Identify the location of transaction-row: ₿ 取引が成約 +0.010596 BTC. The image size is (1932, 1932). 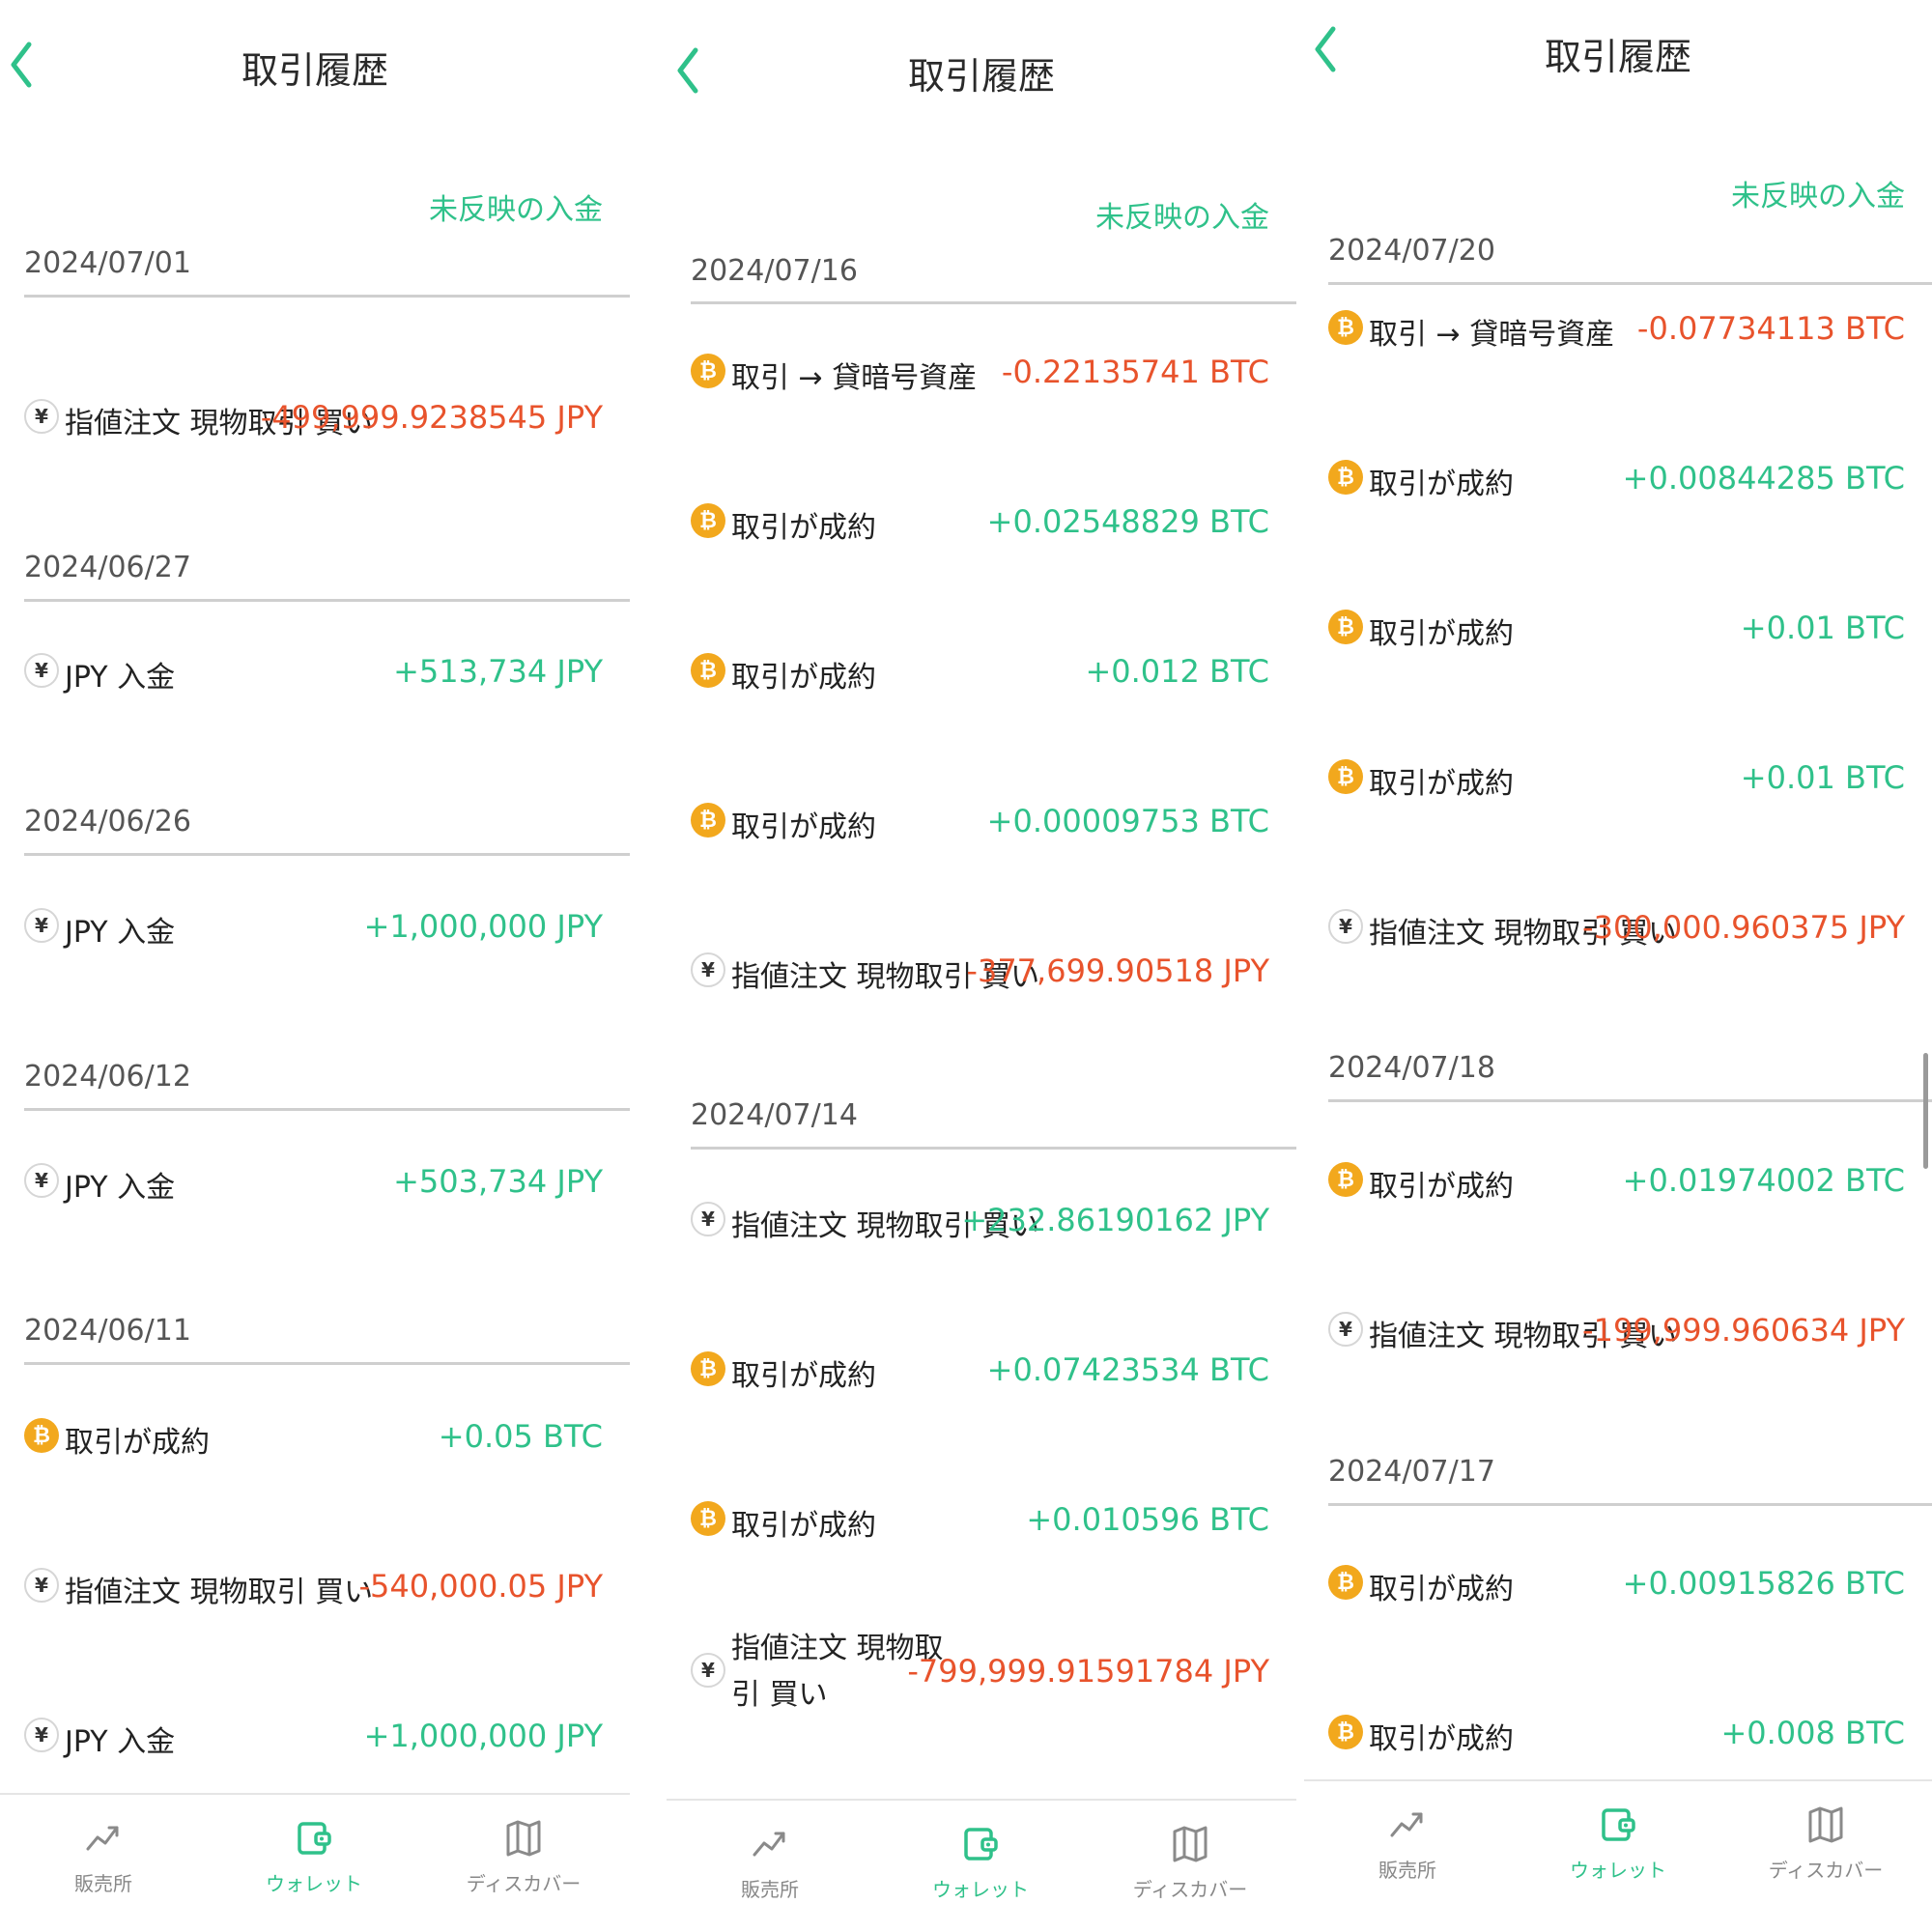
(980, 1522).